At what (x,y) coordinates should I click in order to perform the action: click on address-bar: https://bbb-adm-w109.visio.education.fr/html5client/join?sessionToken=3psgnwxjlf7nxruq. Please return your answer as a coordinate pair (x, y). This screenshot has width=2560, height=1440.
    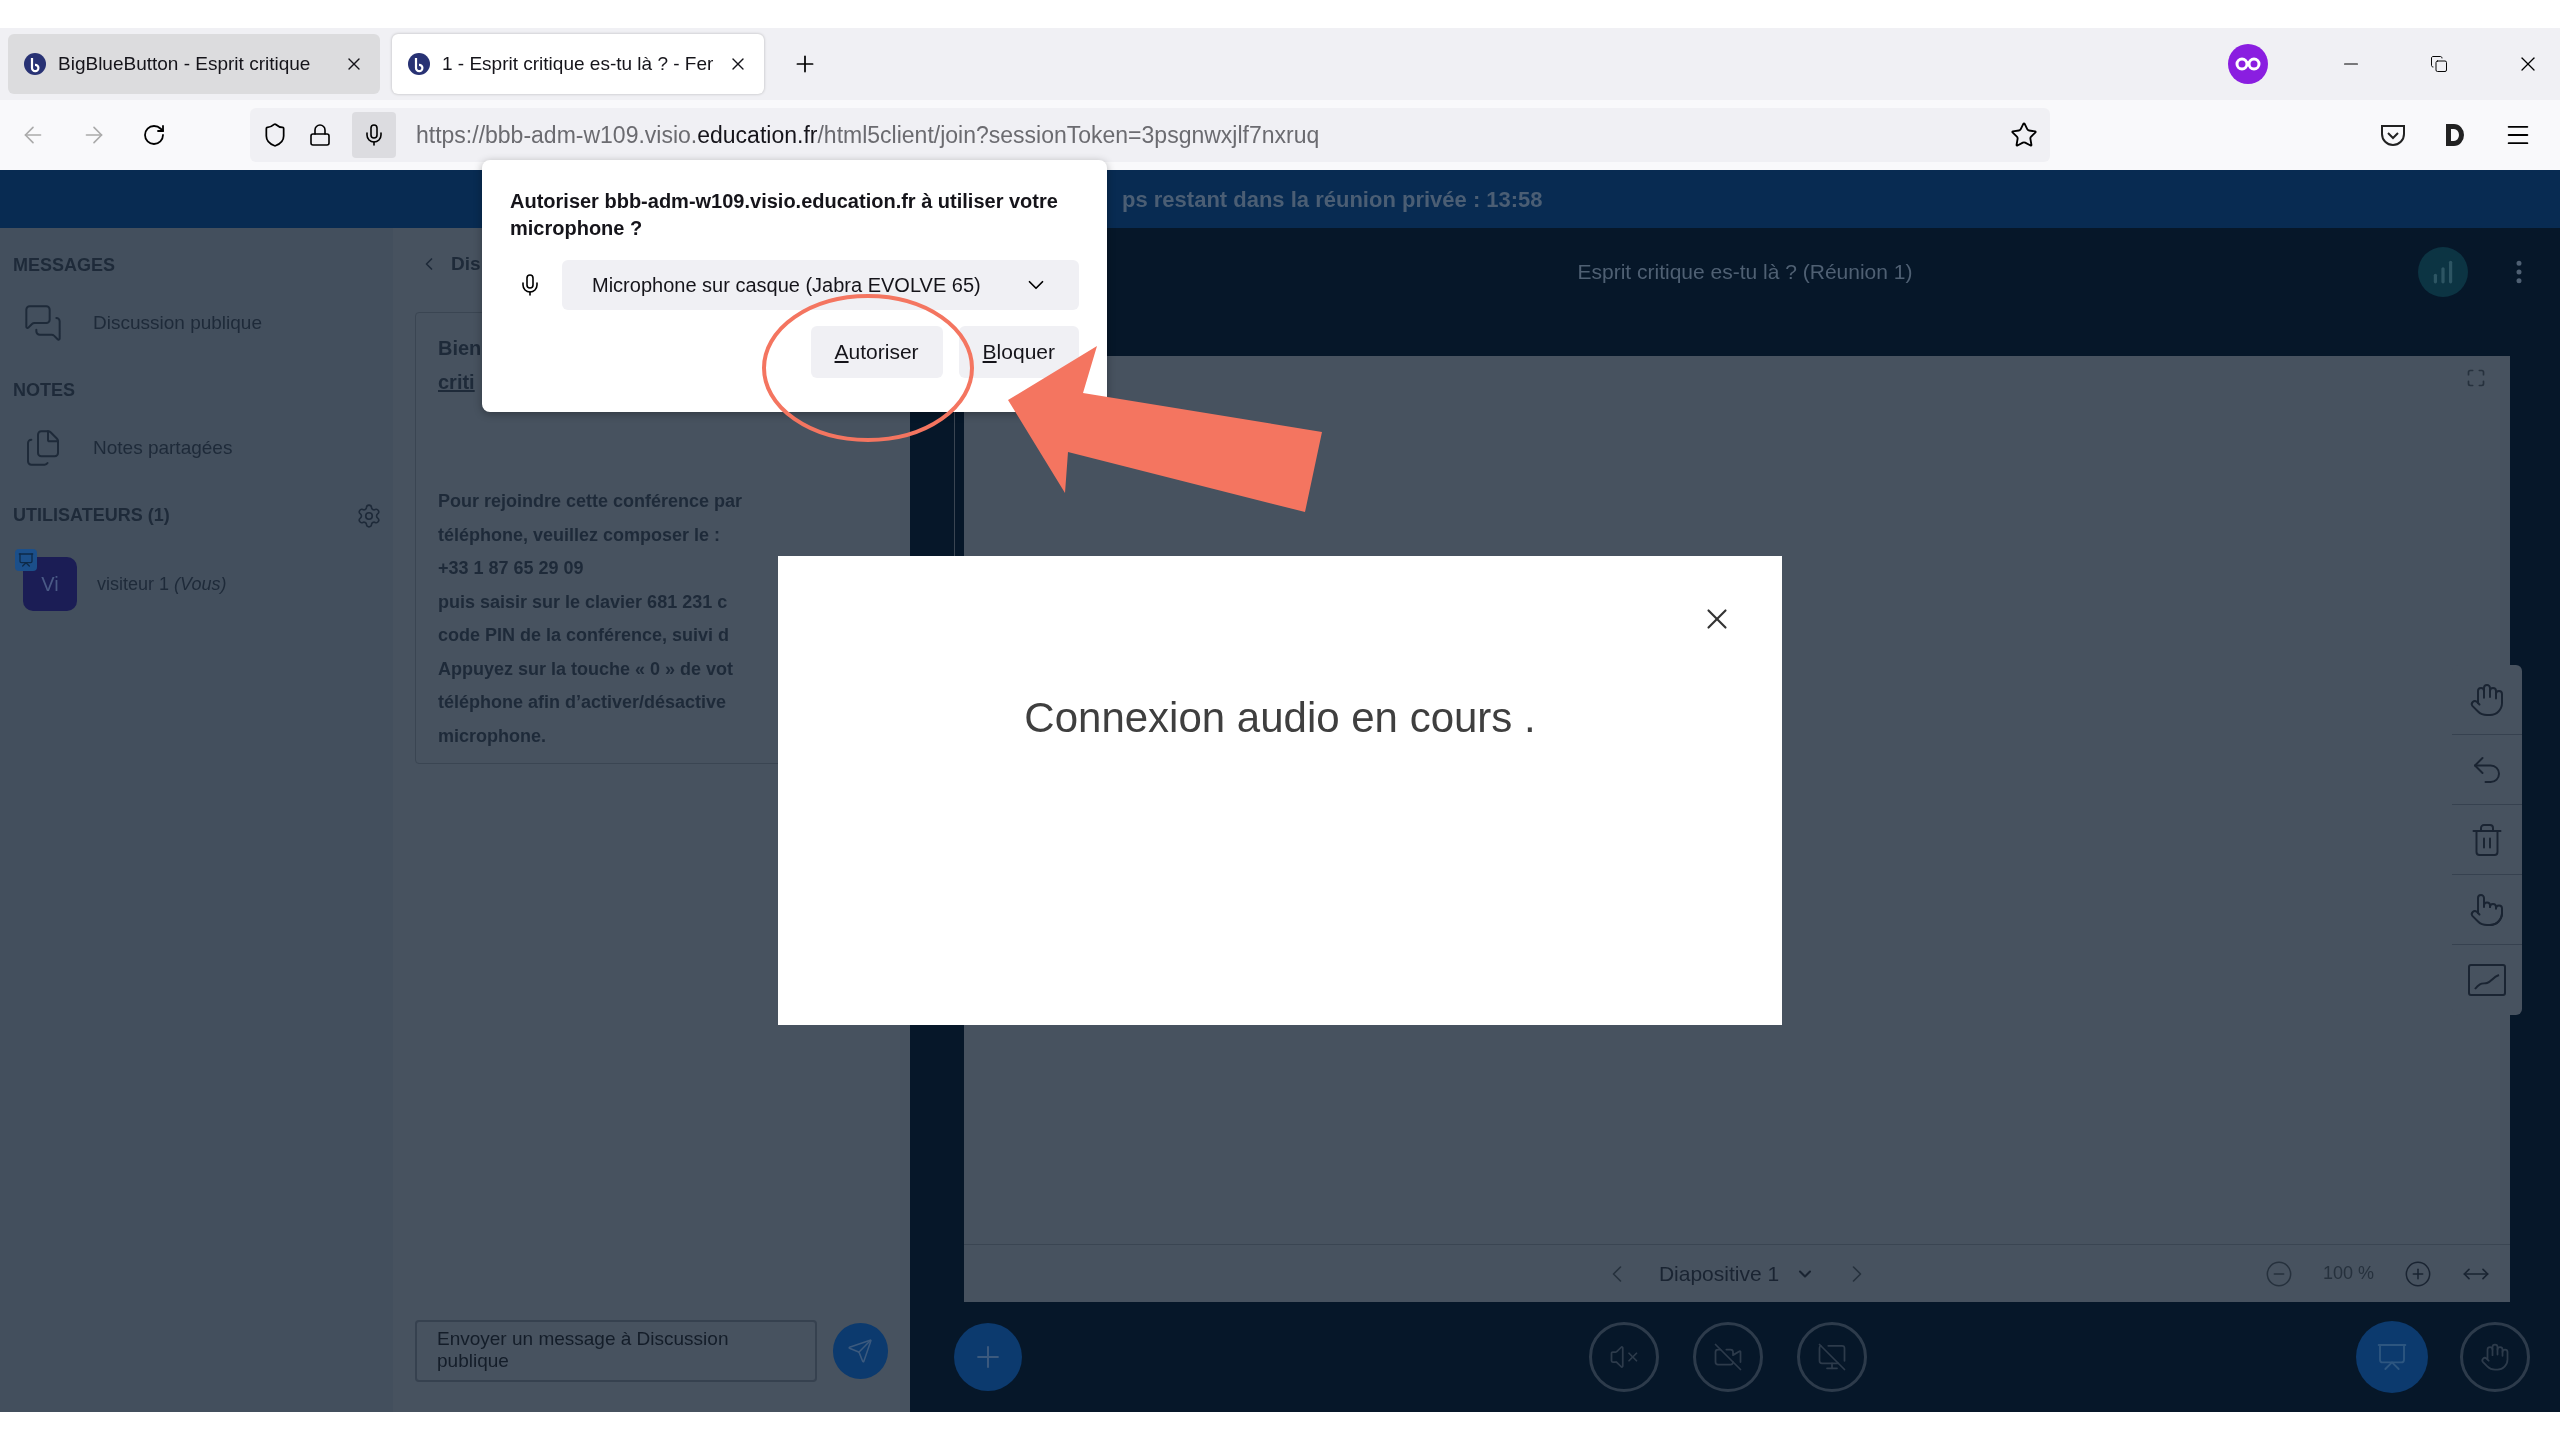
    Looking at the image, I should click on (1150, 135).